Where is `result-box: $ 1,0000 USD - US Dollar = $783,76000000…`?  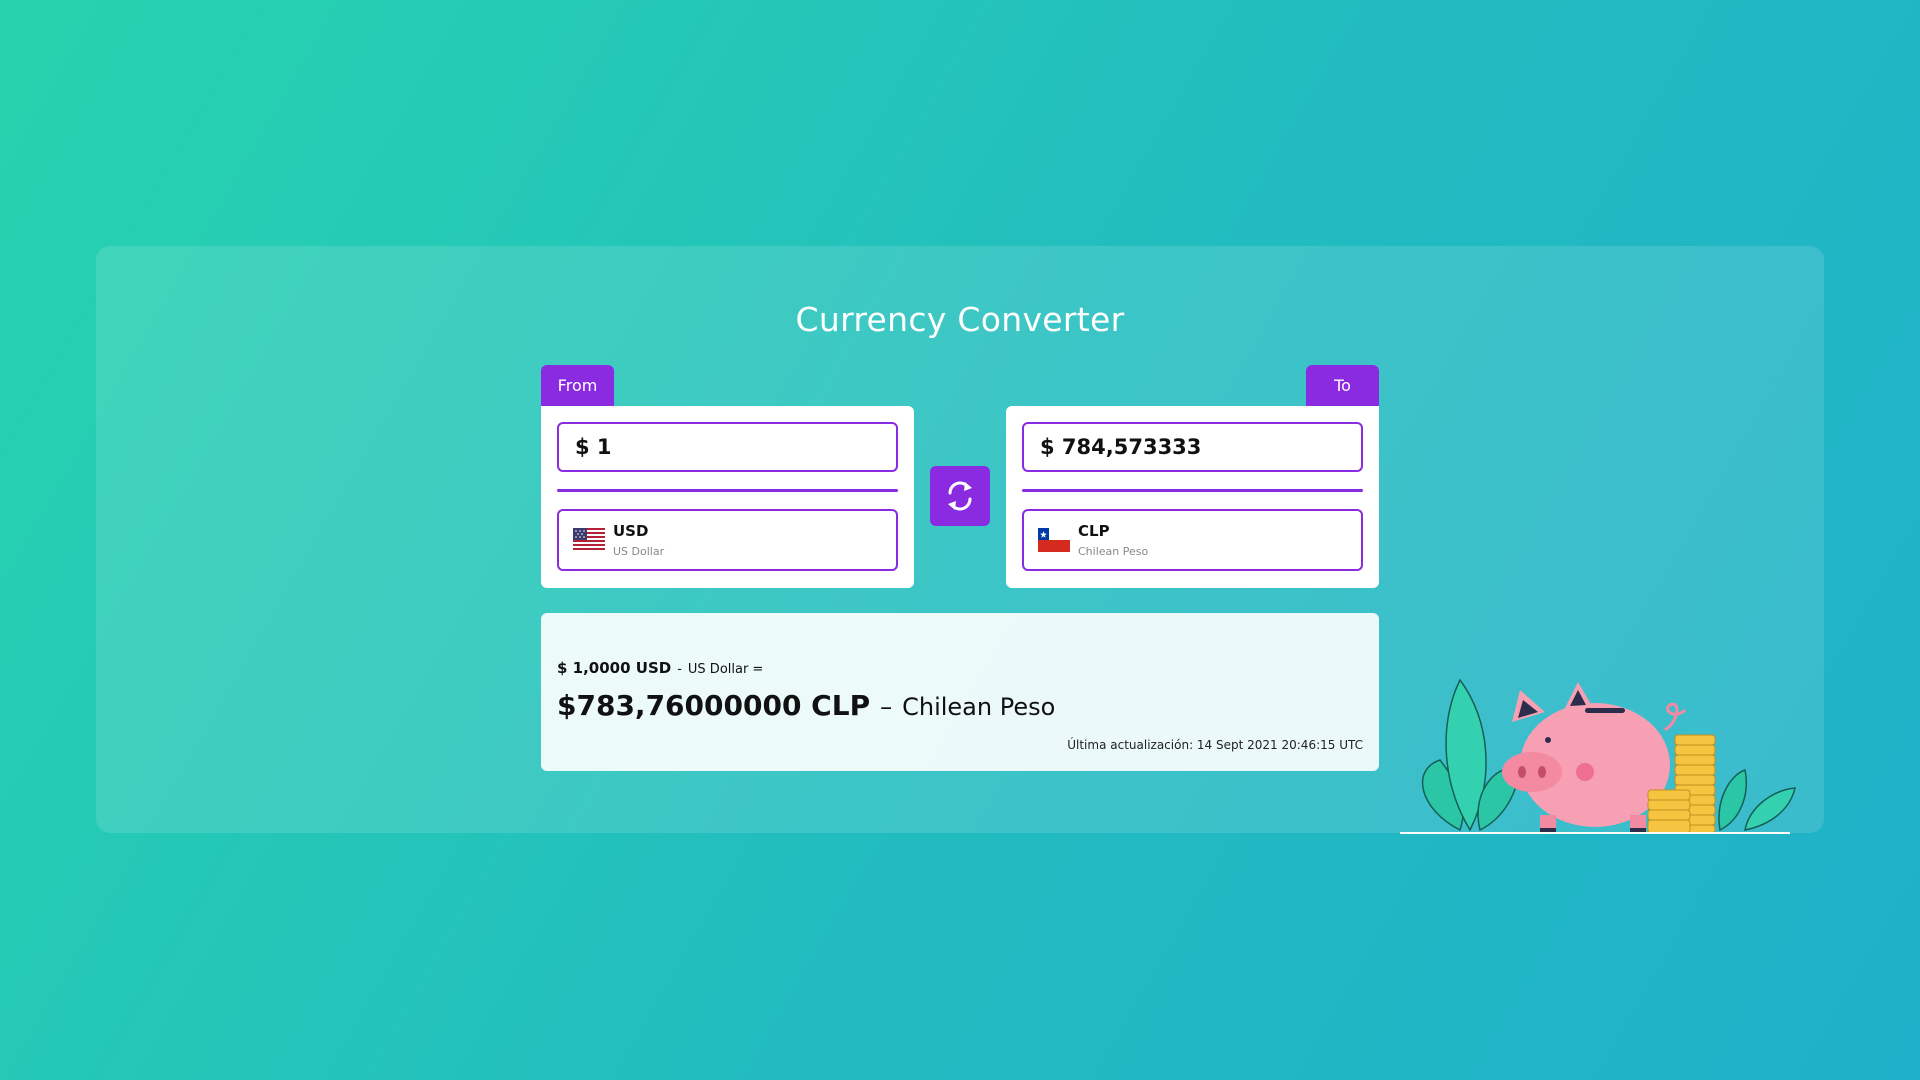 result-box: $ 1,0000 USD - US Dollar = $783,76000000… is located at coordinates (960, 692).